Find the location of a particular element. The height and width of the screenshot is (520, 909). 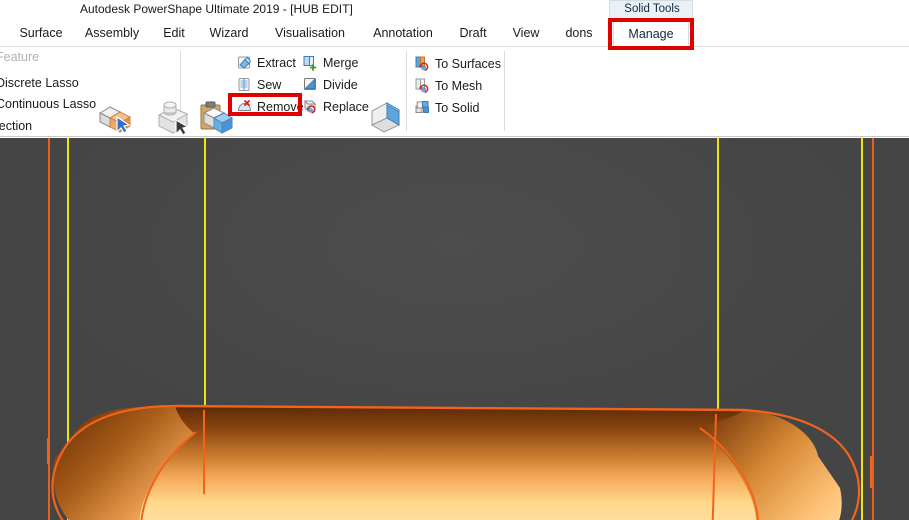

tab-annotation: Annotation is located at coordinates (403, 33).